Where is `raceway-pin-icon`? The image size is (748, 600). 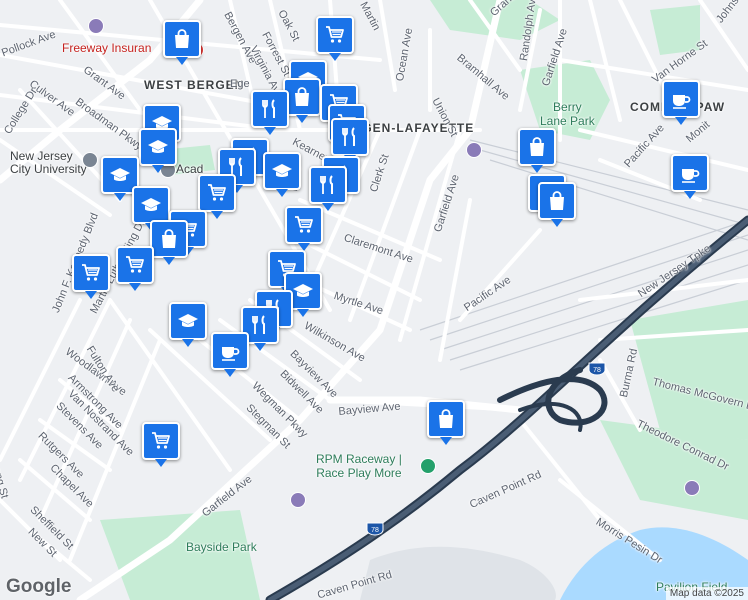 raceway-pin-icon is located at coordinates (428, 466).